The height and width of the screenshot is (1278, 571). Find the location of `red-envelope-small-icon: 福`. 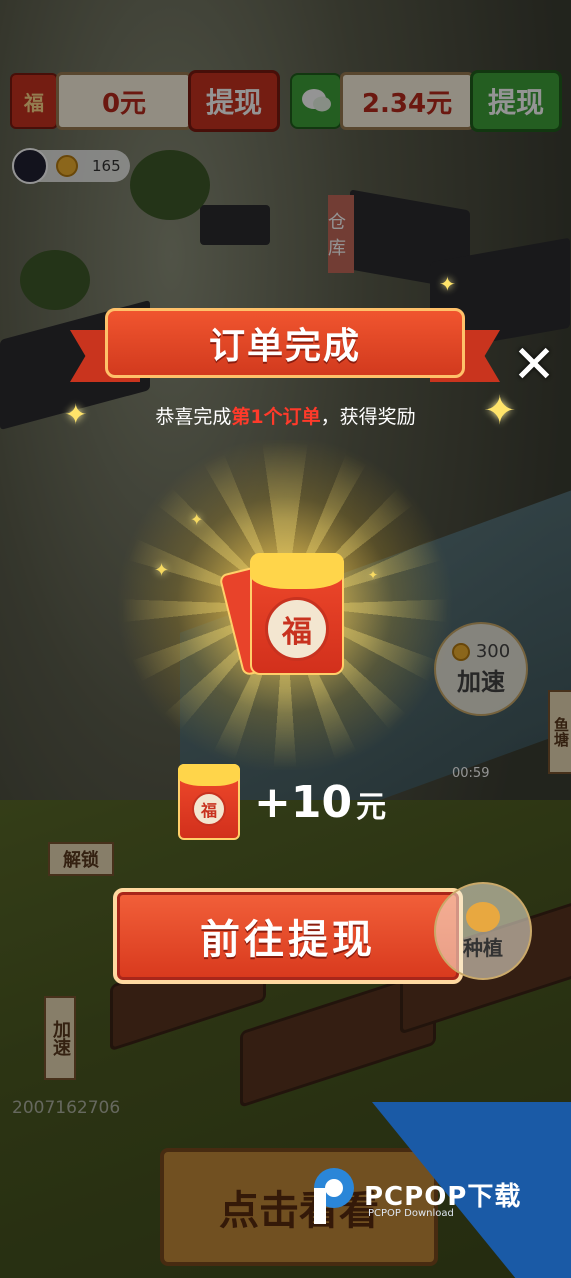

red-envelope-small-icon: 福 is located at coordinates (209, 802).